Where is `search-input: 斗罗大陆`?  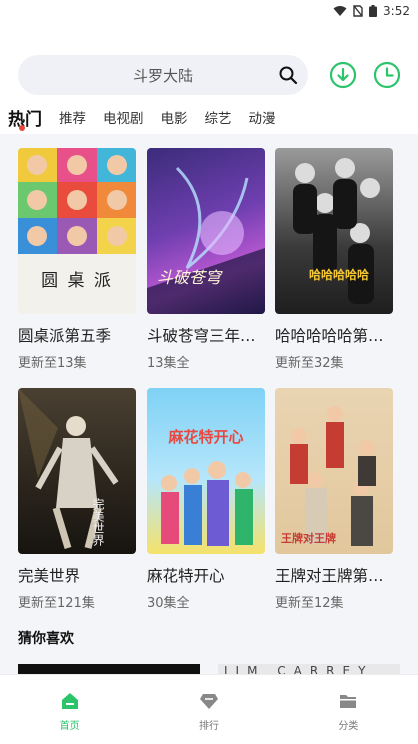 search-input: 斗罗大陆 is located at coordinates (163, 75).